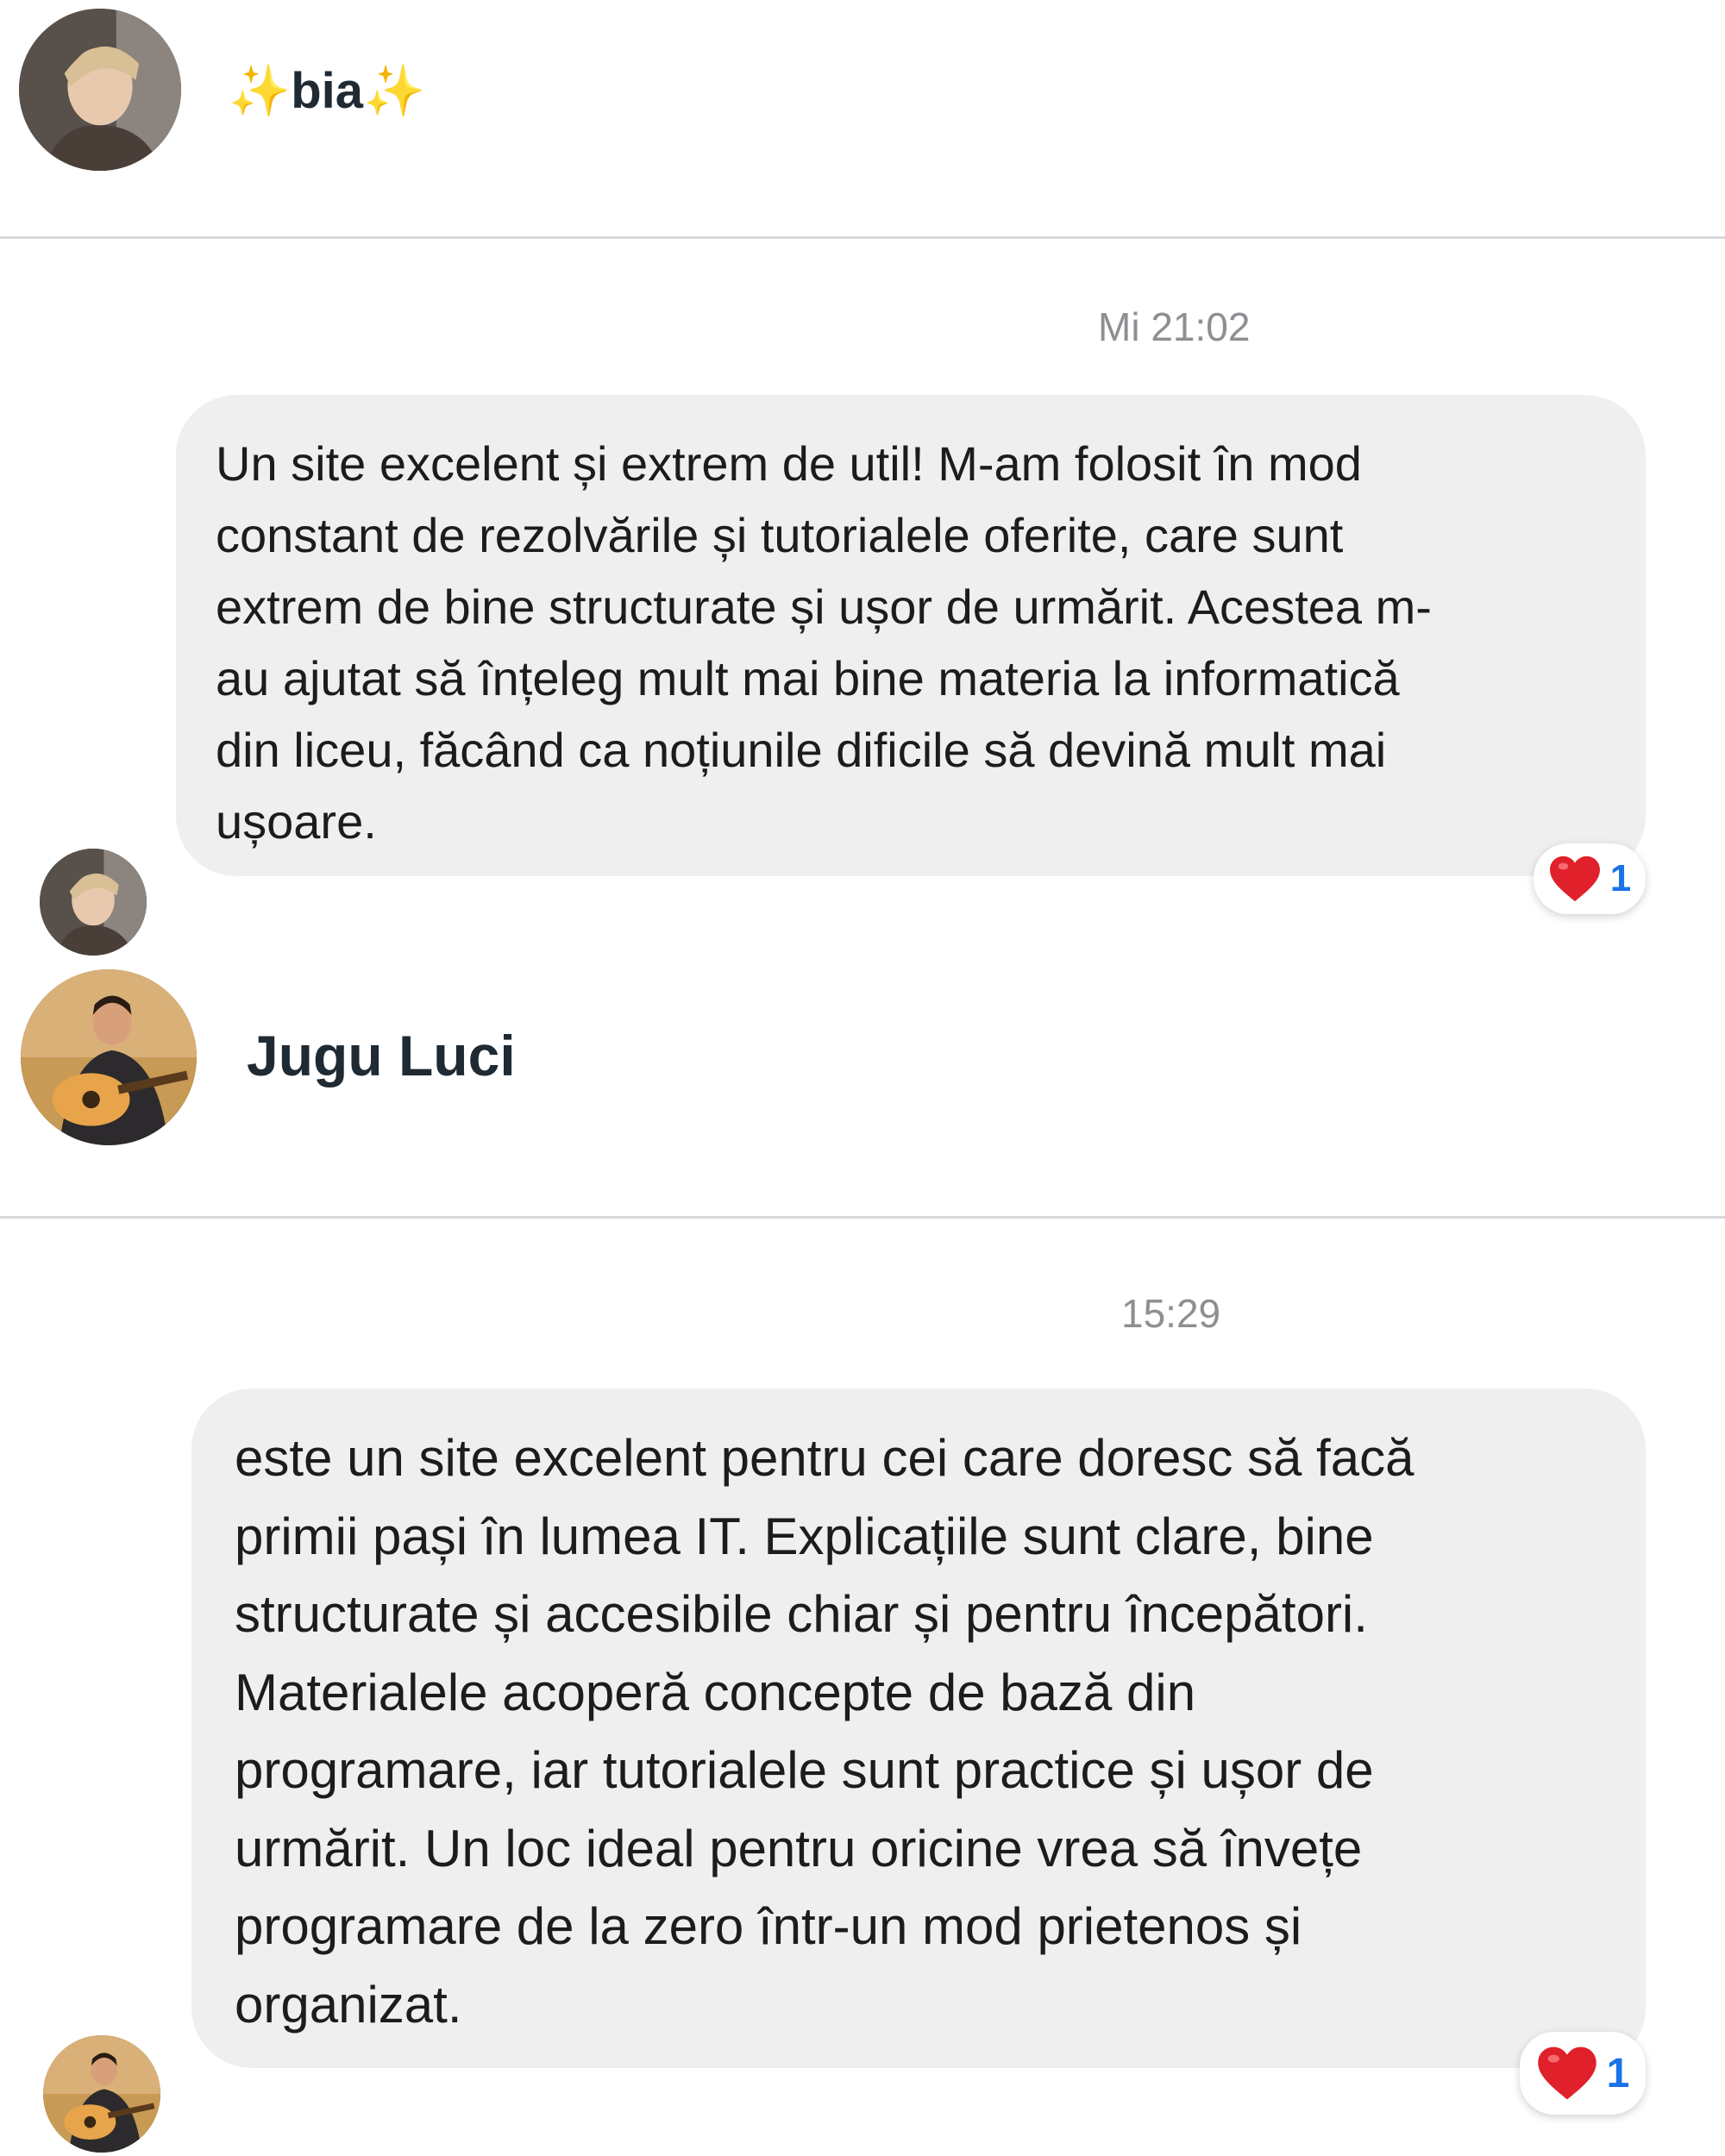  I want to click on contact-avatar-jugu-luci, so click(109, 1057).